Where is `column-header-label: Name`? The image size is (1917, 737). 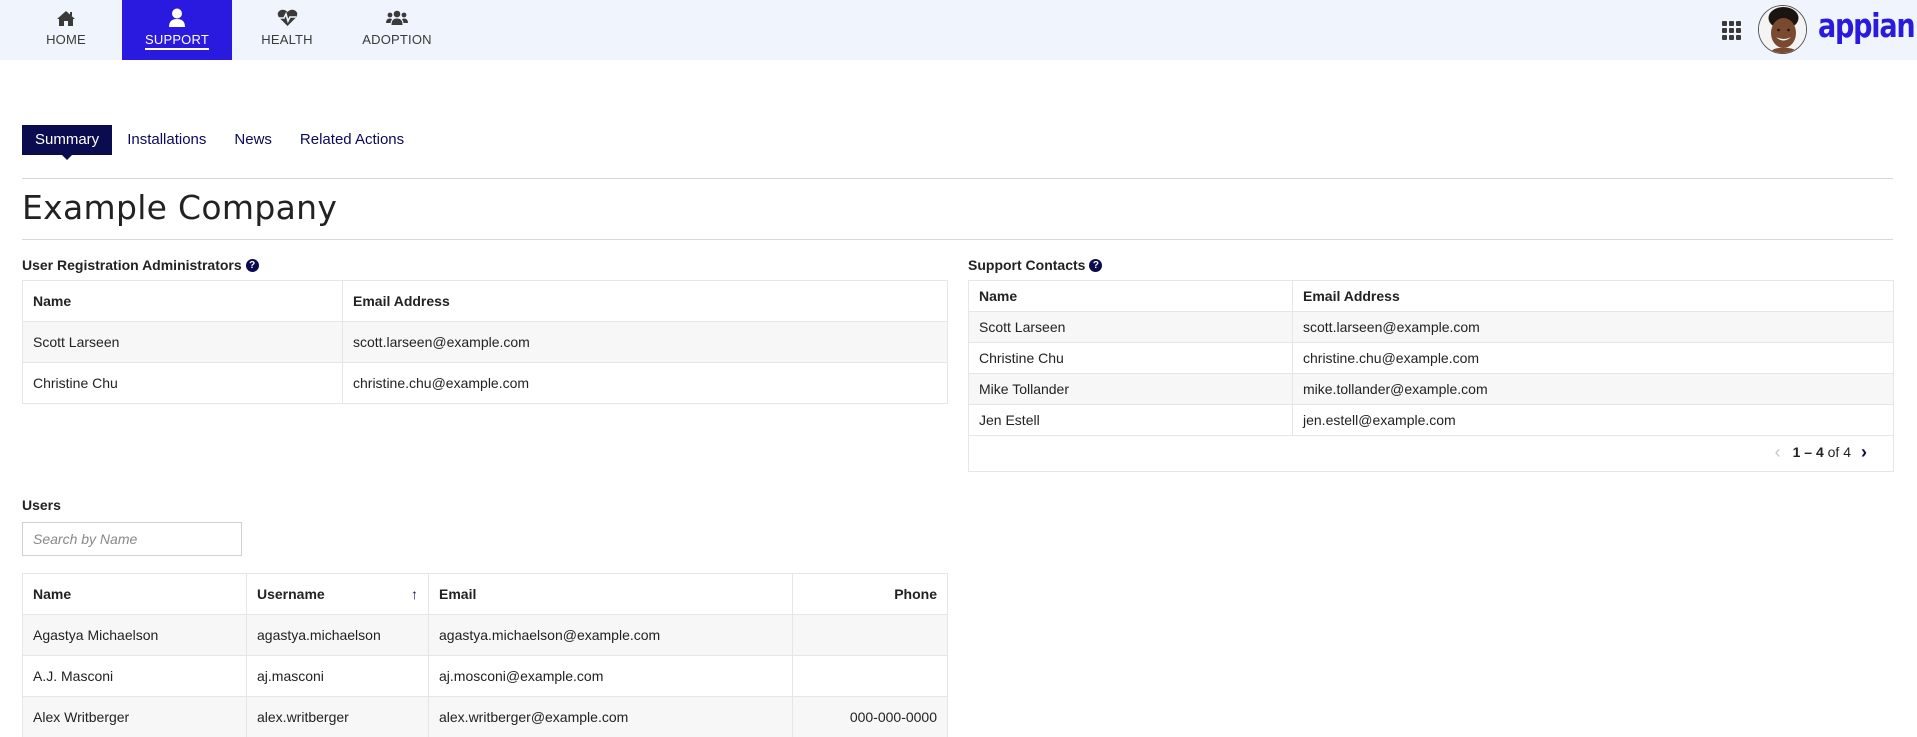 column-header-label: Name is located at coordinates (52, 594).